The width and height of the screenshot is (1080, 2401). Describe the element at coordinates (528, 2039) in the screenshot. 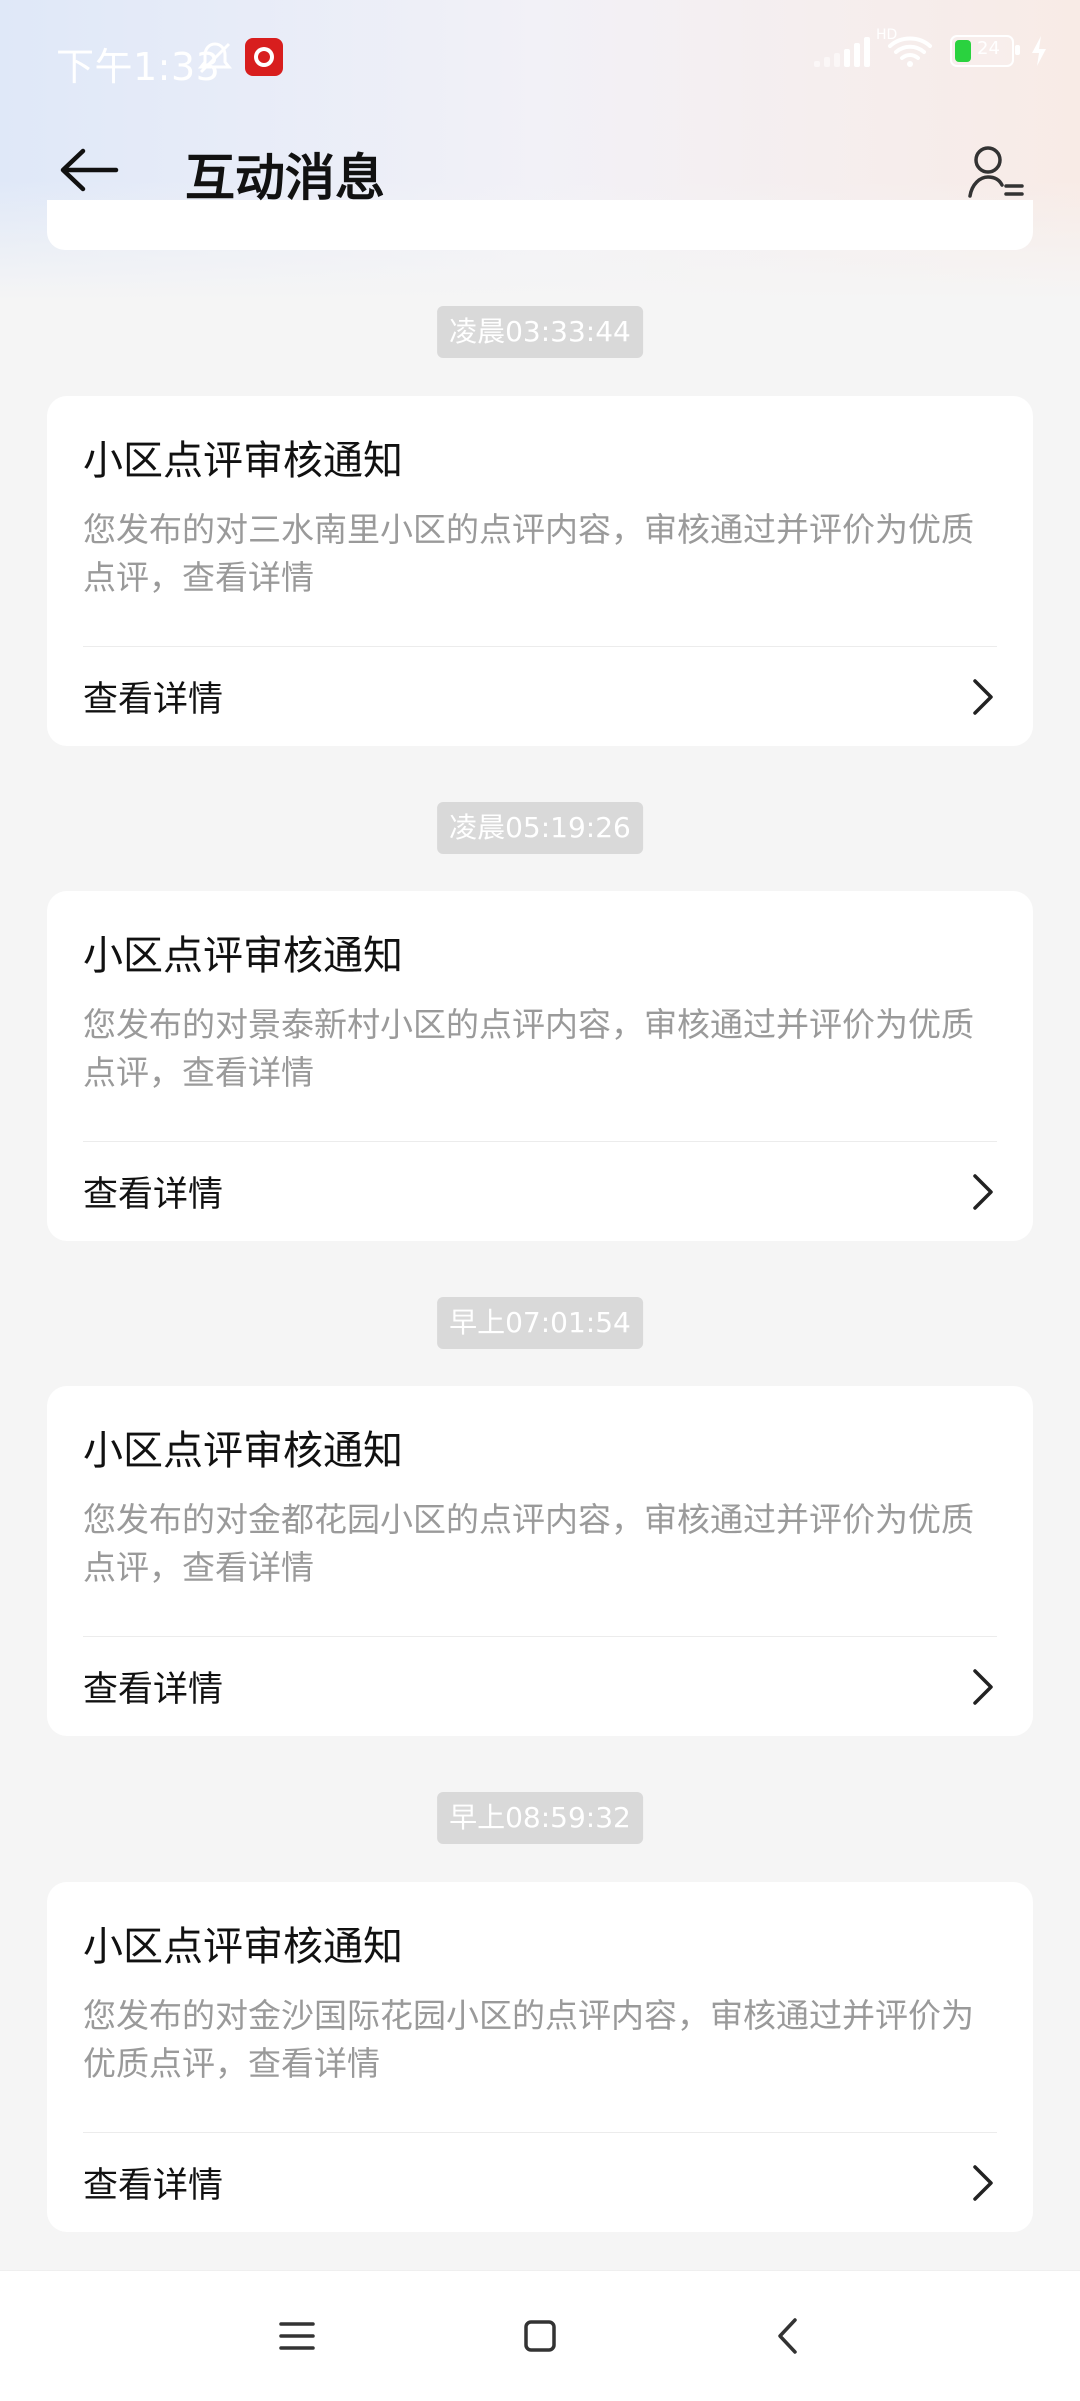

I see `message-body: 您发布的对金沙国际花园小区的点评内容，审核通过并评价为优质点评，查看详情` at that location.